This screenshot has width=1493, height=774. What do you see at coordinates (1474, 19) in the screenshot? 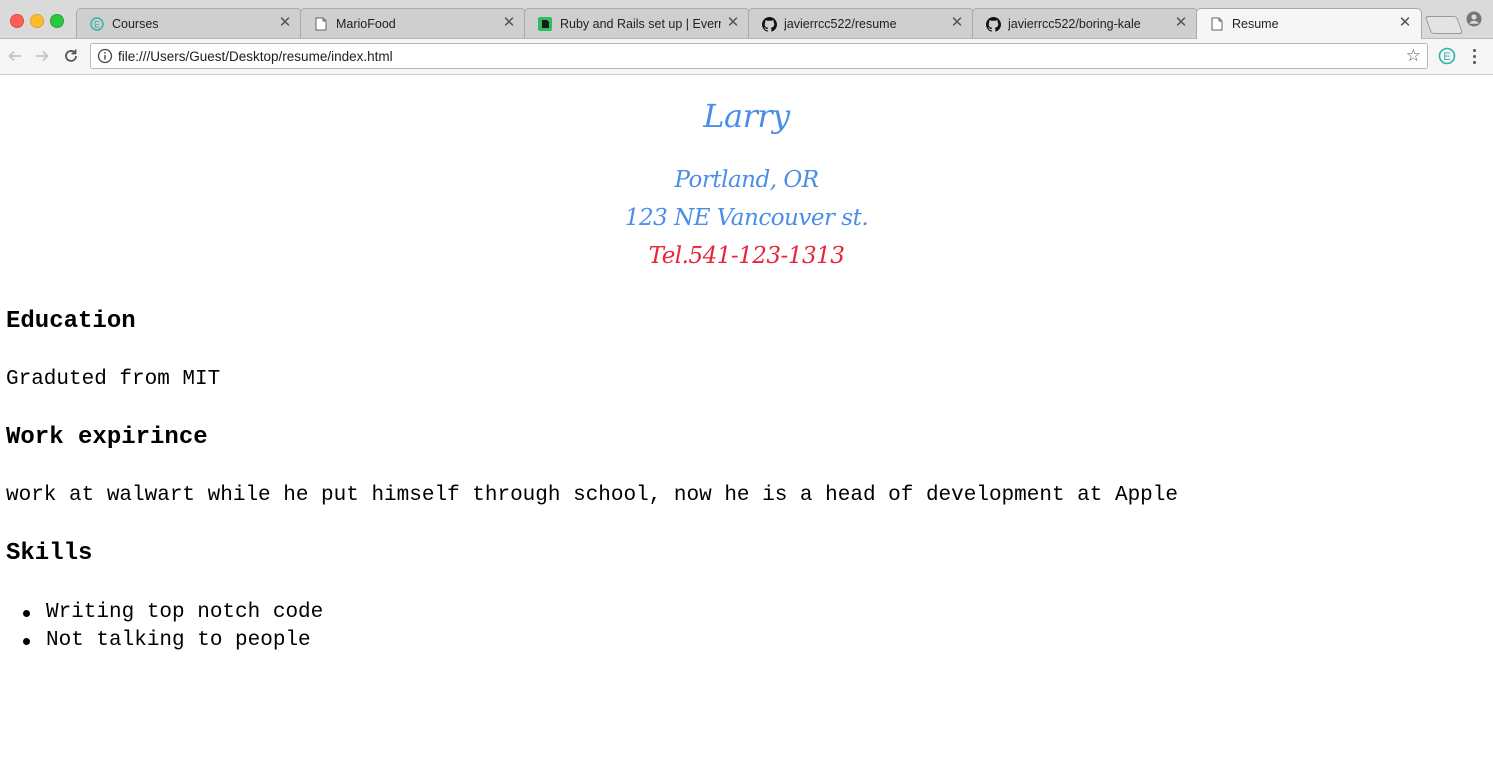
I see `profile-icon` at bounding box center [1474, 19].